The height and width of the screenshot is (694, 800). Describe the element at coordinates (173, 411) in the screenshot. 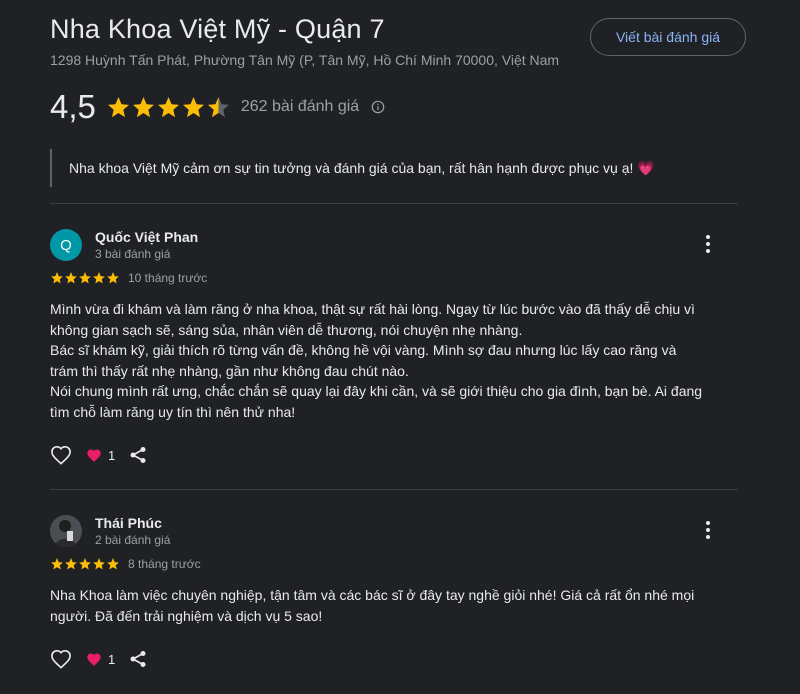

I see `review-text-line: tìm chỗ làm răng uy tín thì nên thử nha!` at that location.